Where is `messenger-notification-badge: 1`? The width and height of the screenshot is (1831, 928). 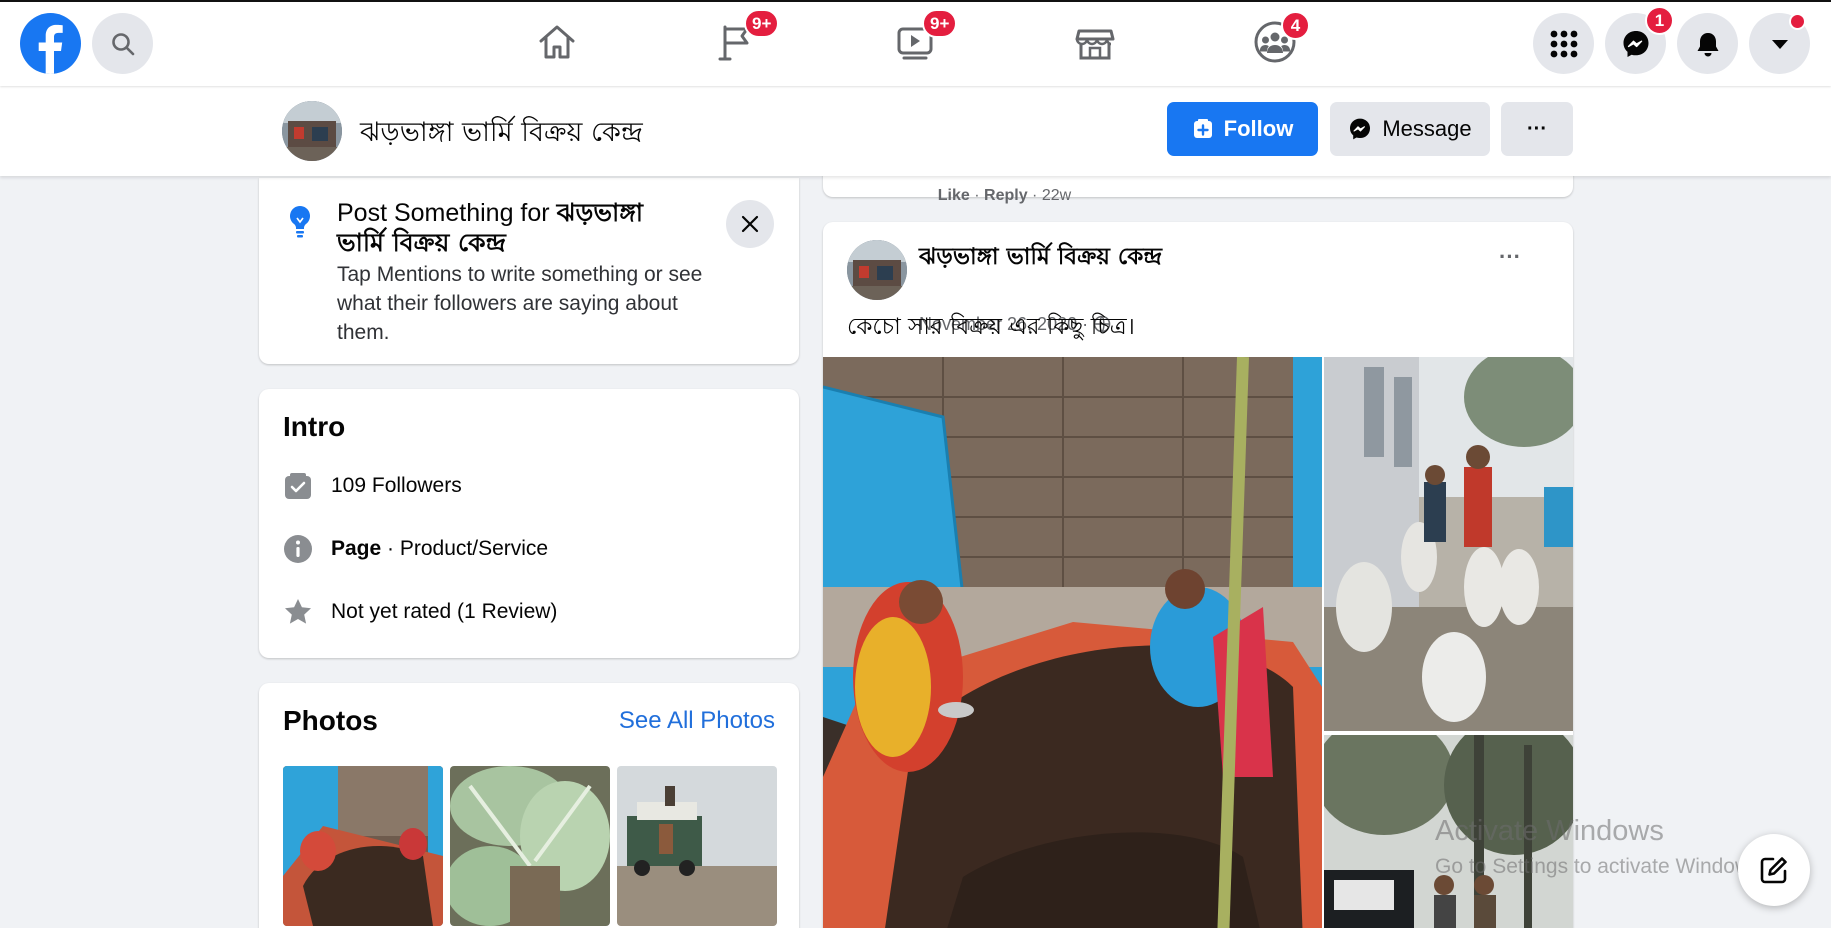 messenger-notification-badge: 1 is located at coordinates (1659, 20).